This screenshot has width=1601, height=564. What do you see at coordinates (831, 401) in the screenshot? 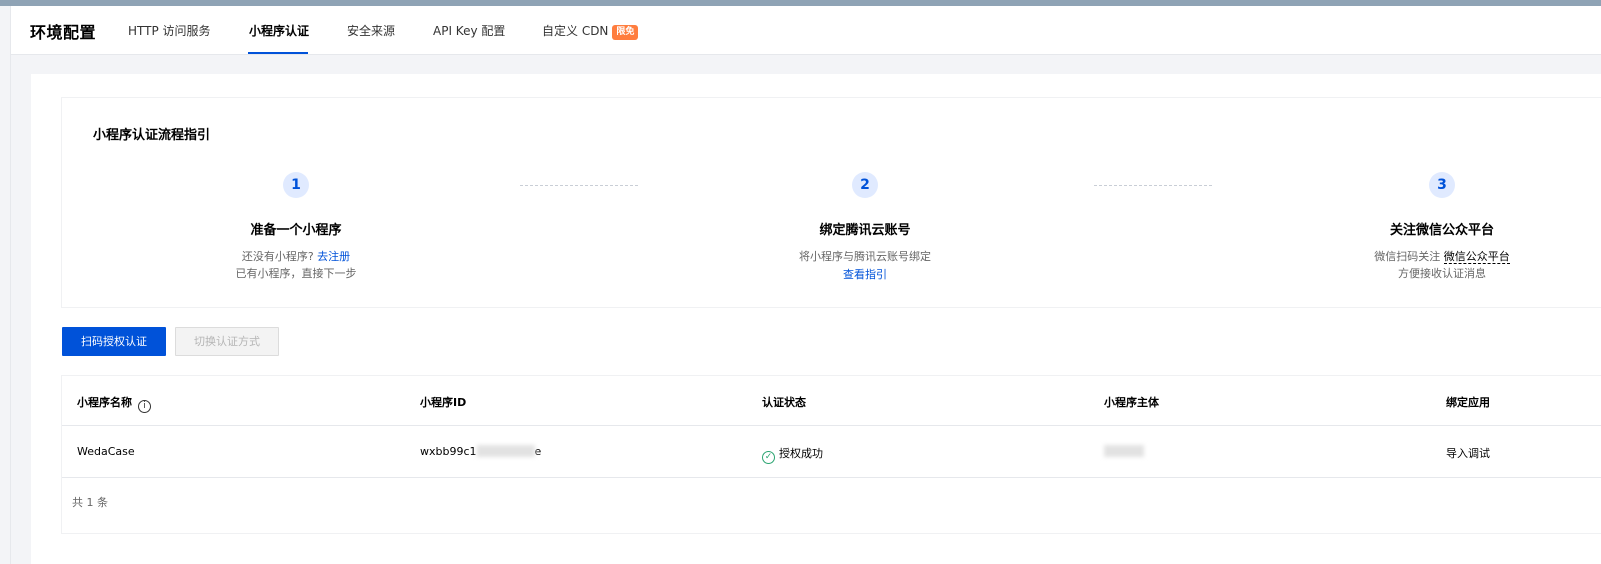
I see `table-header: 小程序名称 i 小程序ID 认证状态 小程序主体 绑定应用` at bounding box center [831, 401].